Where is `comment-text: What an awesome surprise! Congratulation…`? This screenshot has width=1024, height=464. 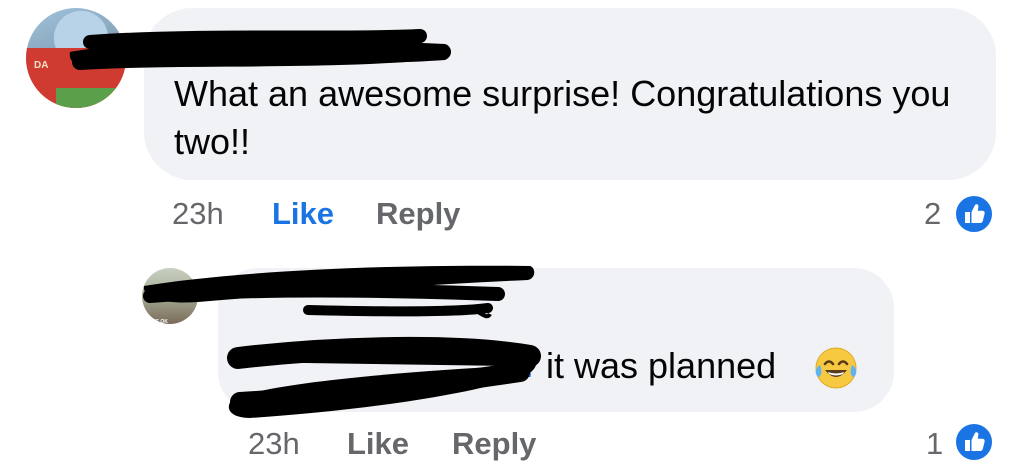 comment-text: What an awesome surprise! Congratulation… is located at coordinates (562, 117).